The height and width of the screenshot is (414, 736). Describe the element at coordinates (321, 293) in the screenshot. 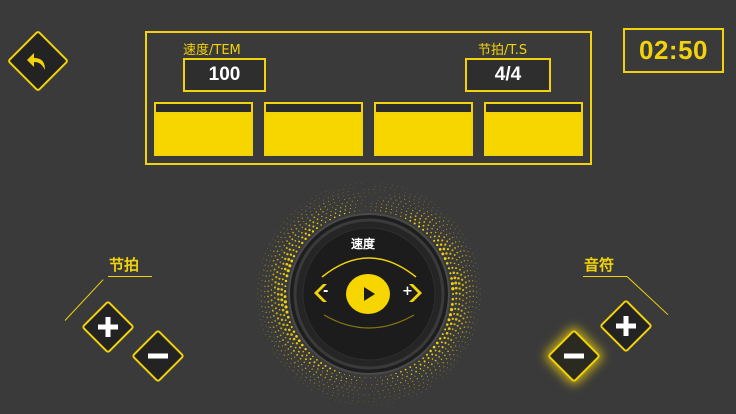

I see `tempo-decrease-button: -` at that location.